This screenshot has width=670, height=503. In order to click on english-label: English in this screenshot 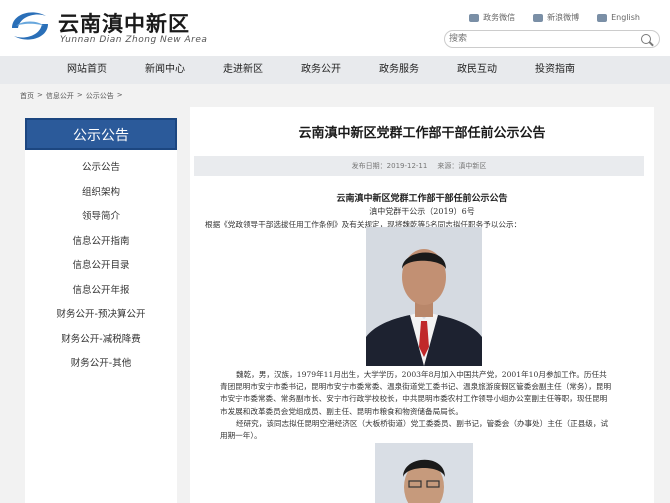, I will do `click(625, 17)`.